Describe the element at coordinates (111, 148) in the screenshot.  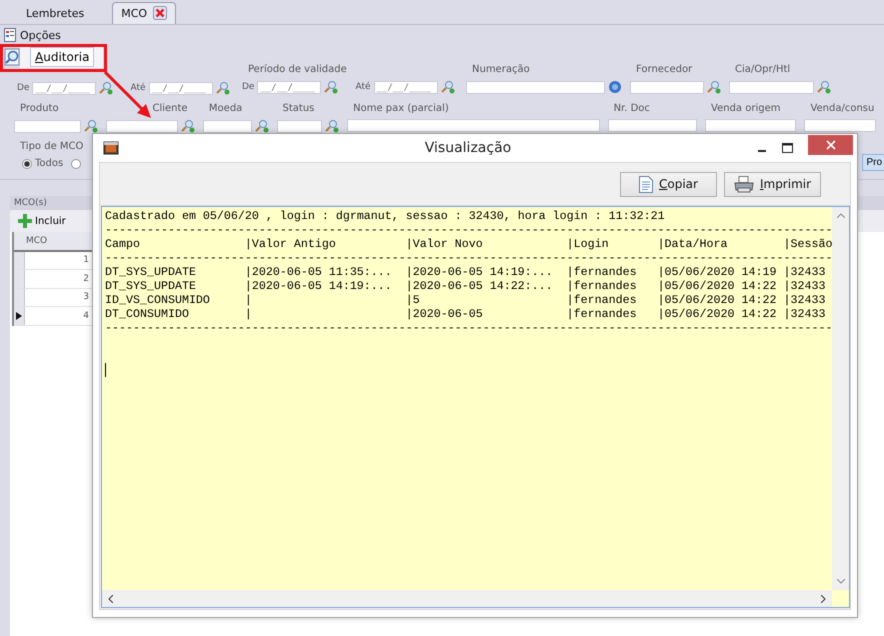
I see `app-icon` at that location.